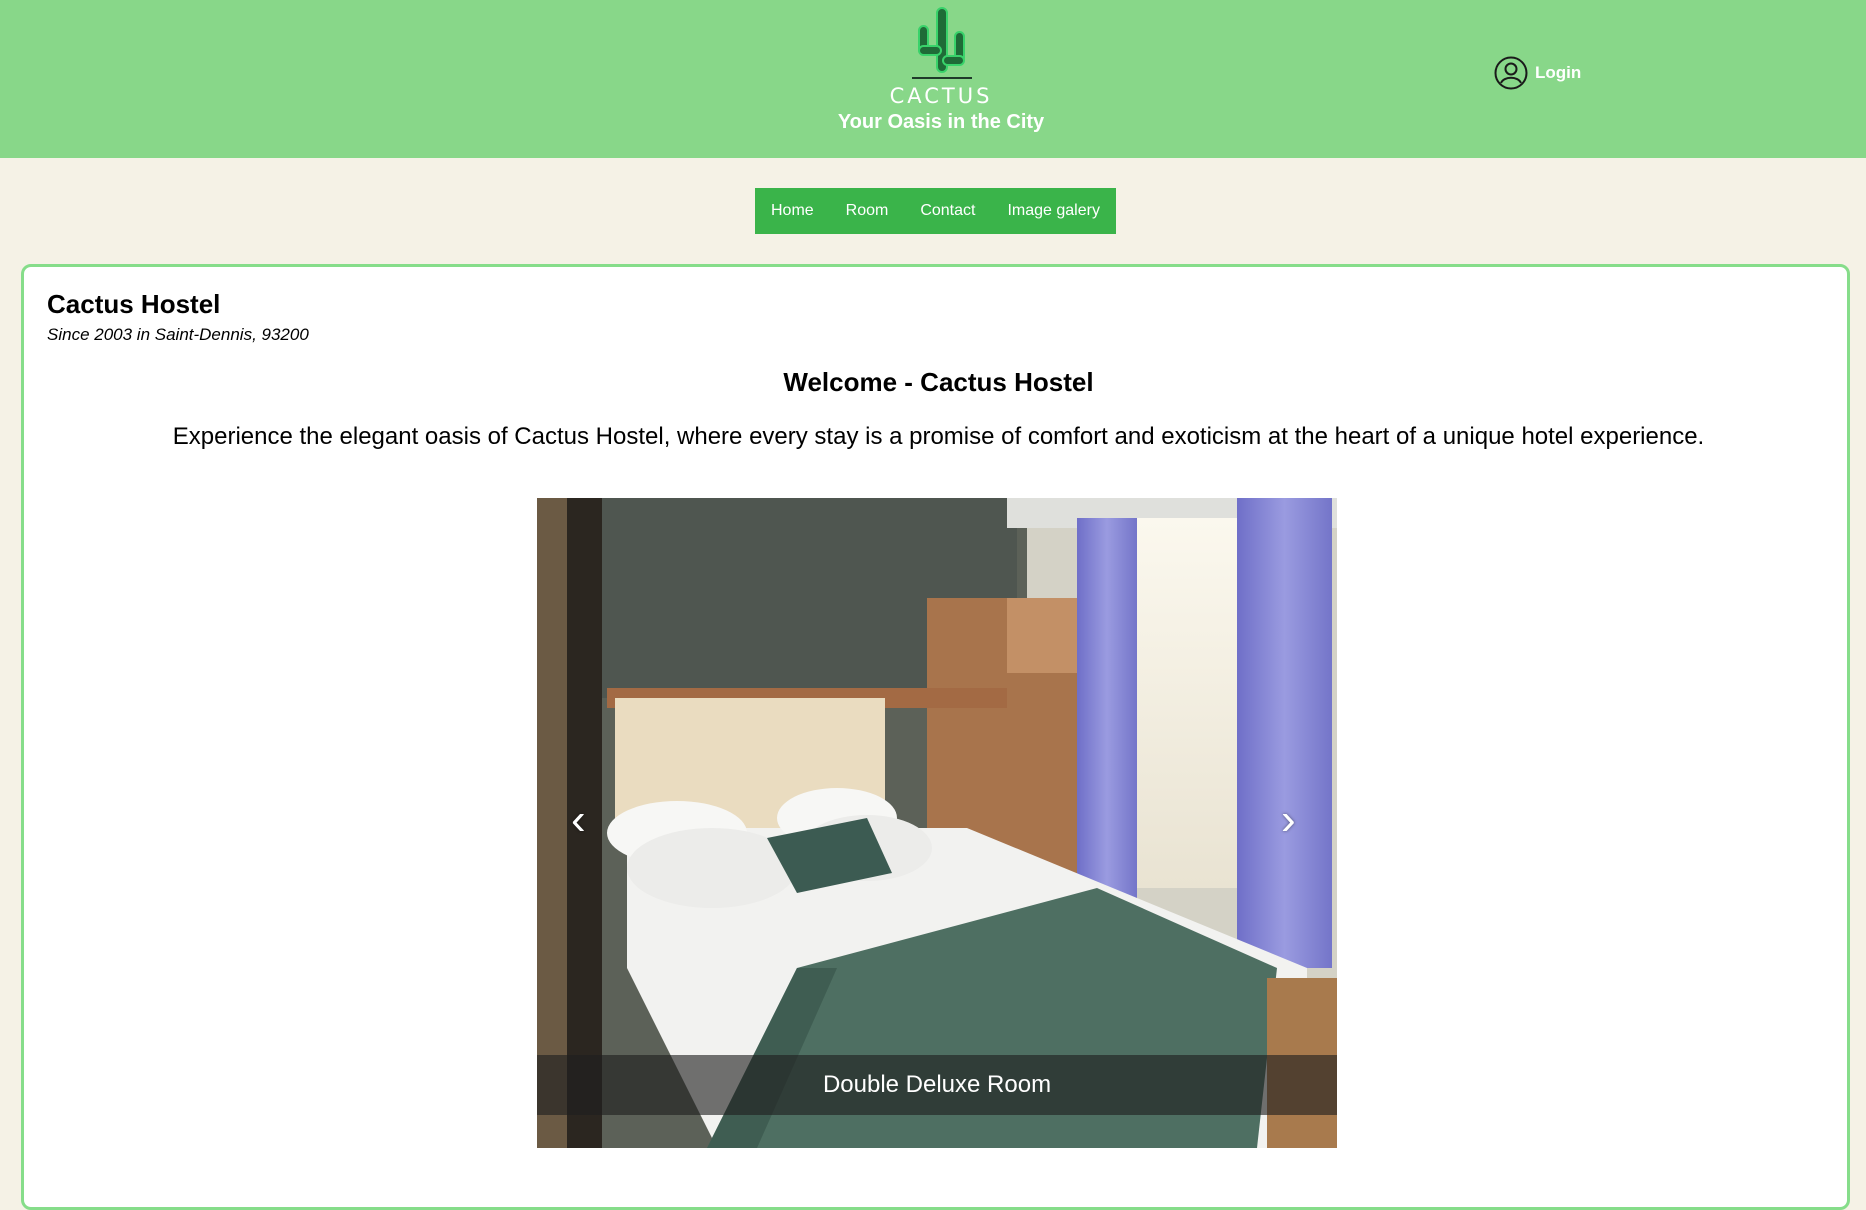 The height and width of the screenshot is (1210, 1866). What do you see at coordinates (941, 96) in the screenshot?
I see `brand-name: CACTUS` at bounding box center [941, 96].